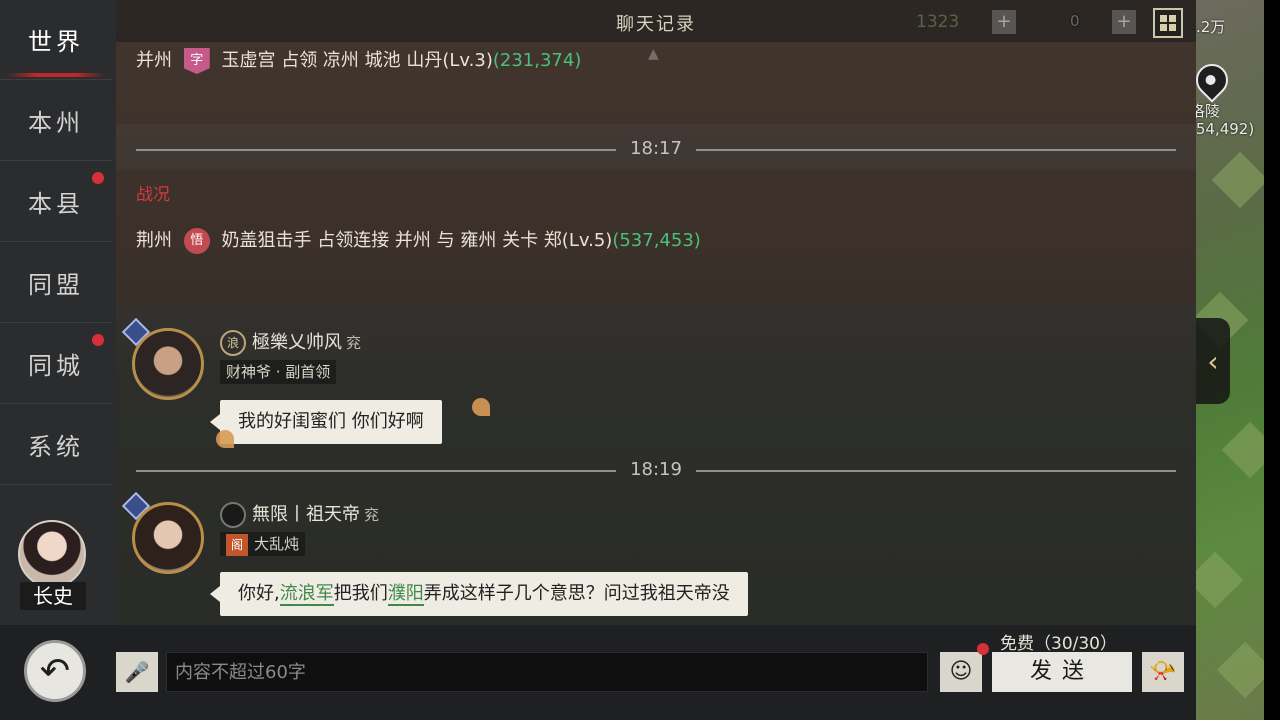 This screenshot has height=720, width=1280. Describe the element at coordinates (196, 61) in the screenshot. I see `alliance-badge: 字` at that location.